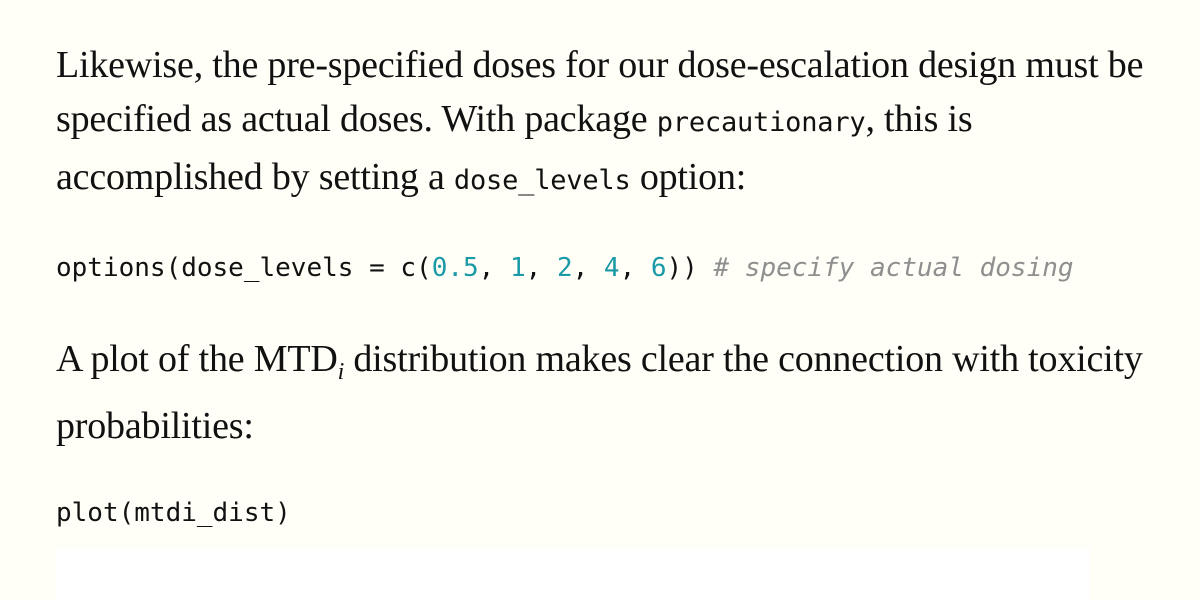 The width and height of the screenshot is (1200, 600). What do you see at coordinates (761, 122) in the screenshot?
I see `inline-code-package: precautionary` at bounding box center [761, 122].